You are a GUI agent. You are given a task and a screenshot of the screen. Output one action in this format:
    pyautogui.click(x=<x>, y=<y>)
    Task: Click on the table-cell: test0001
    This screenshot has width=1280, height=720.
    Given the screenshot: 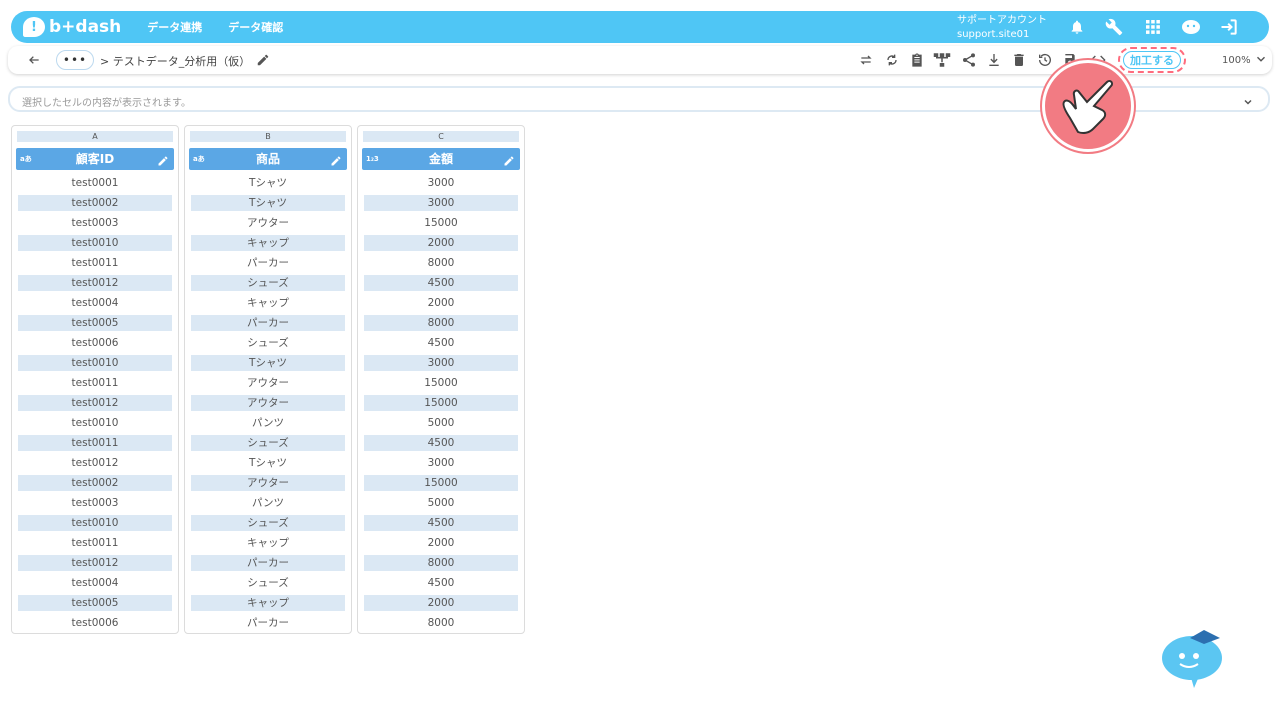 What is the action you would take?
    pyautogui.click(x=95, y=183)
    